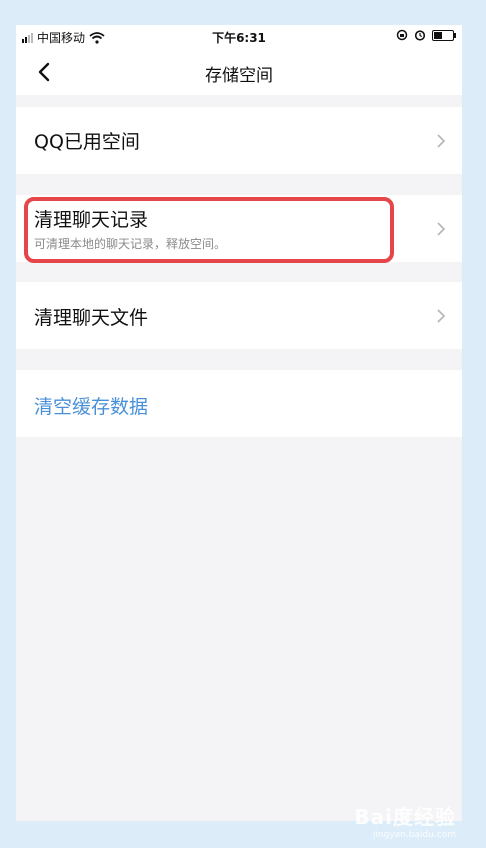 This screenshot has width=486, height=848. What do you see at coordinates (91, 318) in the screenshot?
I see `row-title: 清理聊天文件` at bounding box center [91, 318].